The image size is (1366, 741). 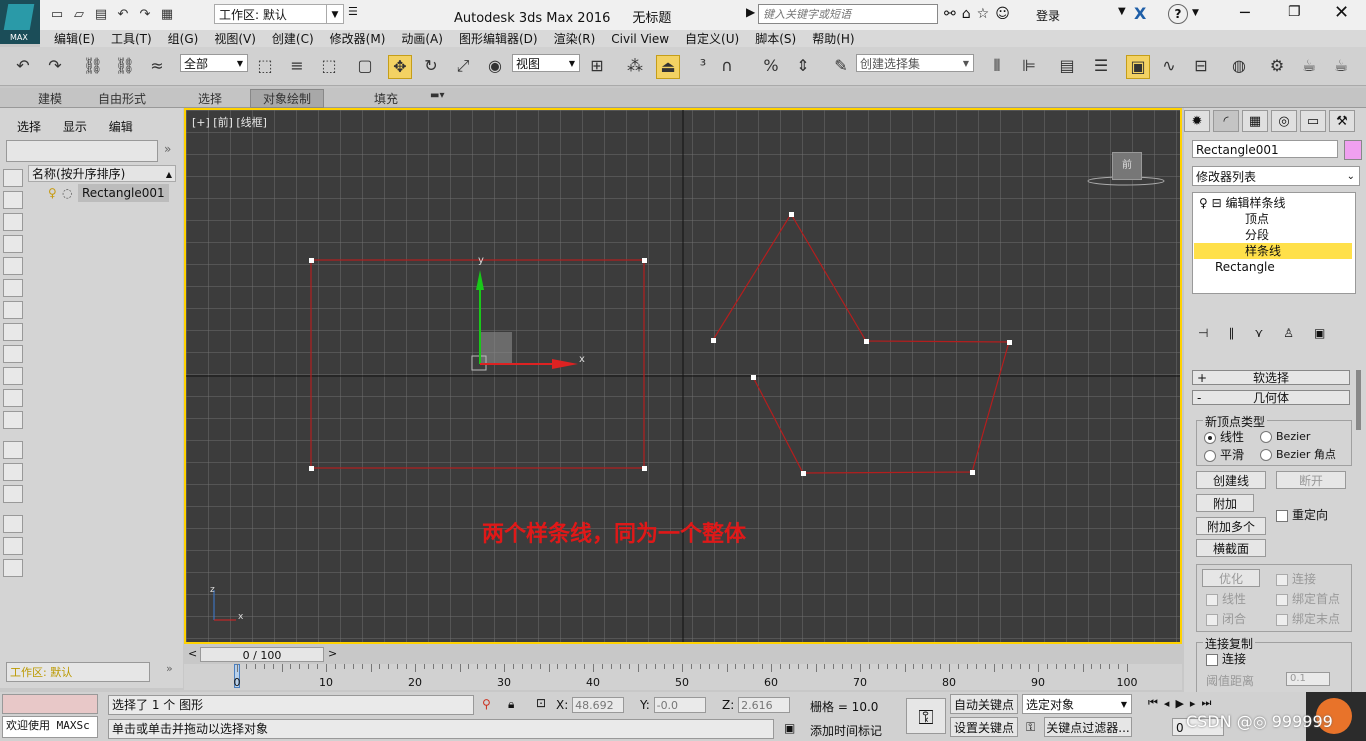 I want to click on menu-tools: 工具(T), so click(x=131, y=38).